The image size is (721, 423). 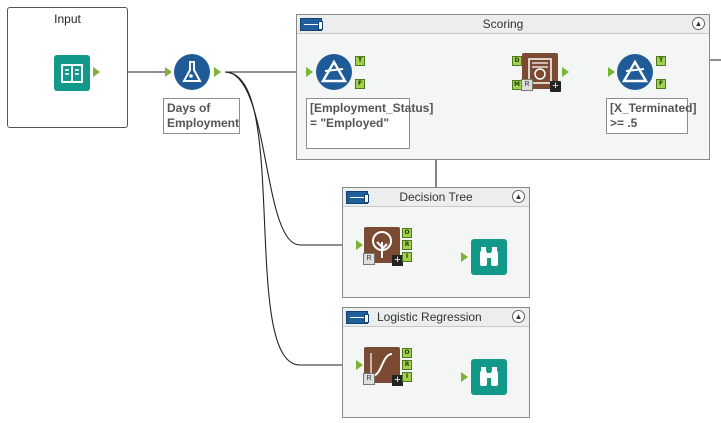 I want to click on scoring-container-title: Scoring, so click(x=503, y=24).